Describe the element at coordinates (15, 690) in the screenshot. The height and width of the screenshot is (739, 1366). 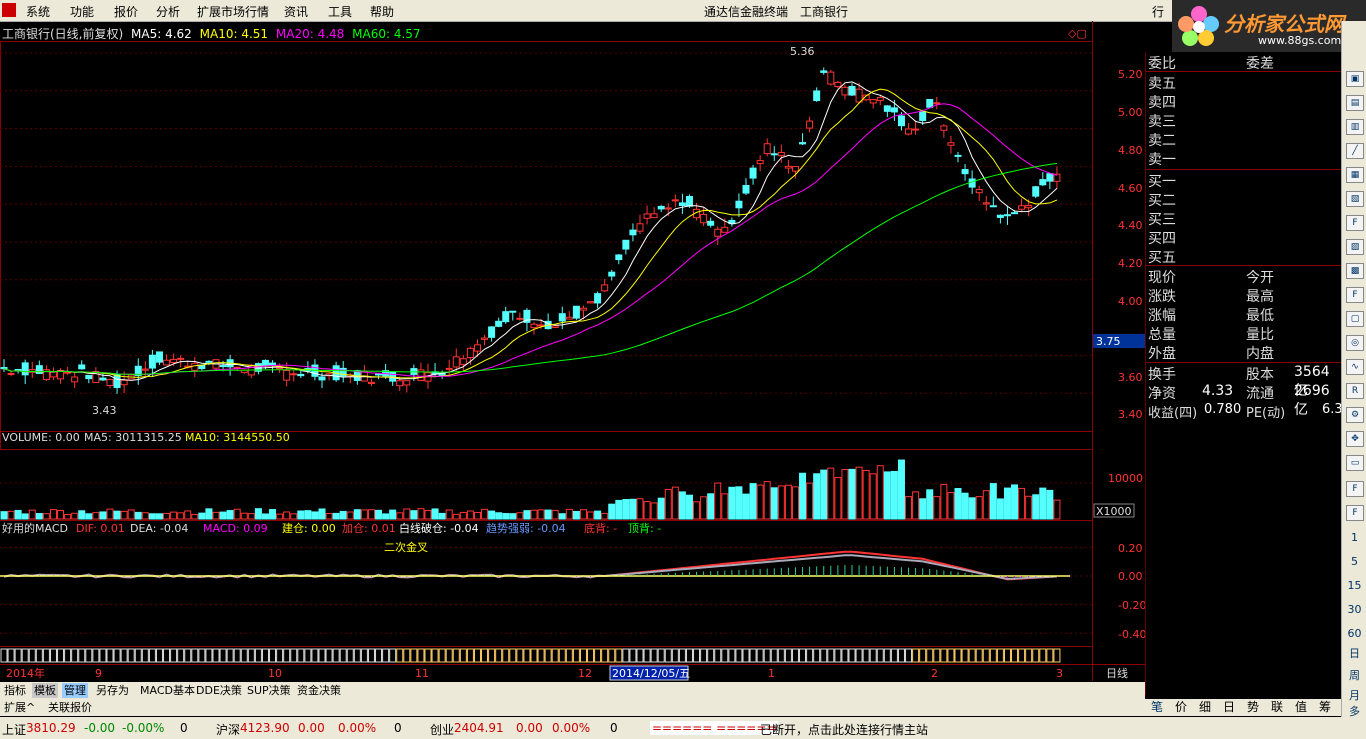
I see `tab-indicator: 指标` at that location.